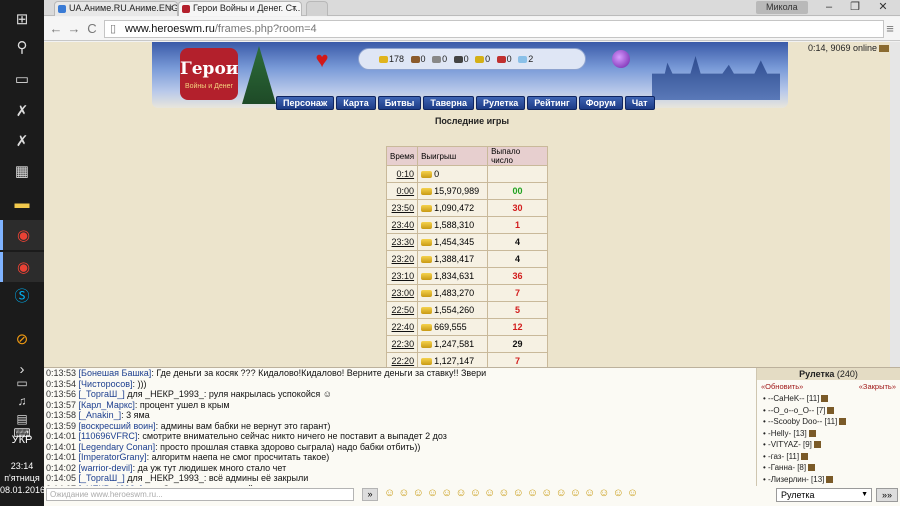  Describe the element at coordinates (402, 259) in the screenshot. I see `game-time-link: 23:20` at that location.